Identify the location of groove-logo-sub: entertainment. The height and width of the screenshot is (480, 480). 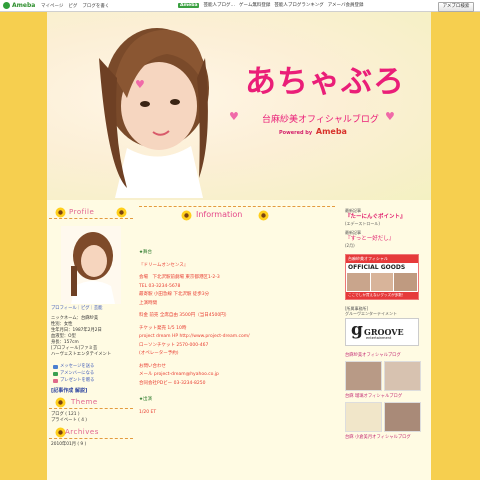
(379, 338).